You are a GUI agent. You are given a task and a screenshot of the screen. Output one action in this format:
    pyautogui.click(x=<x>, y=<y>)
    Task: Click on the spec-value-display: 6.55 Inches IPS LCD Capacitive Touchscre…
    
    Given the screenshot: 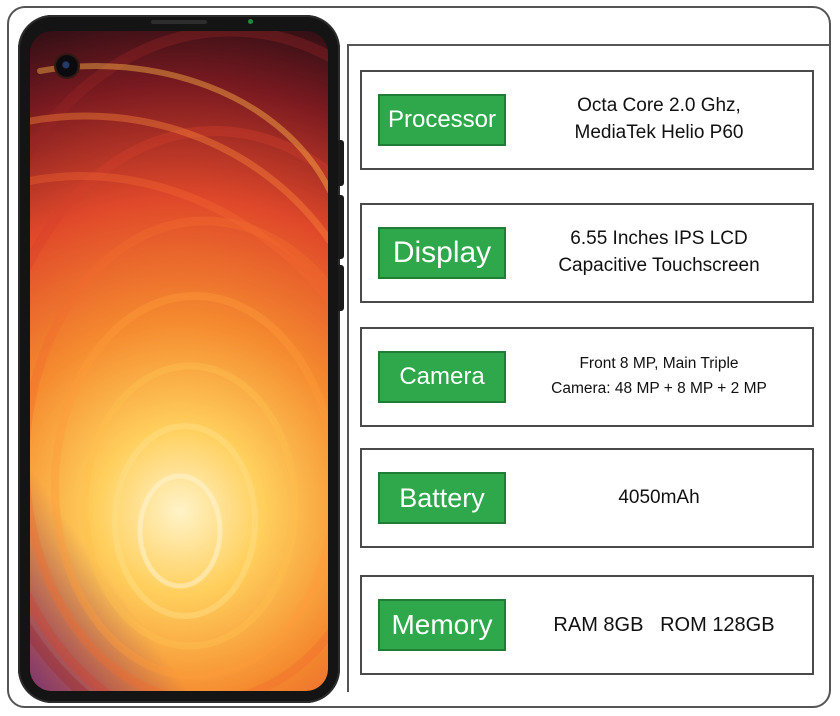 What is the action you would take?
    pyautogui.click(x=659, y=253)
    